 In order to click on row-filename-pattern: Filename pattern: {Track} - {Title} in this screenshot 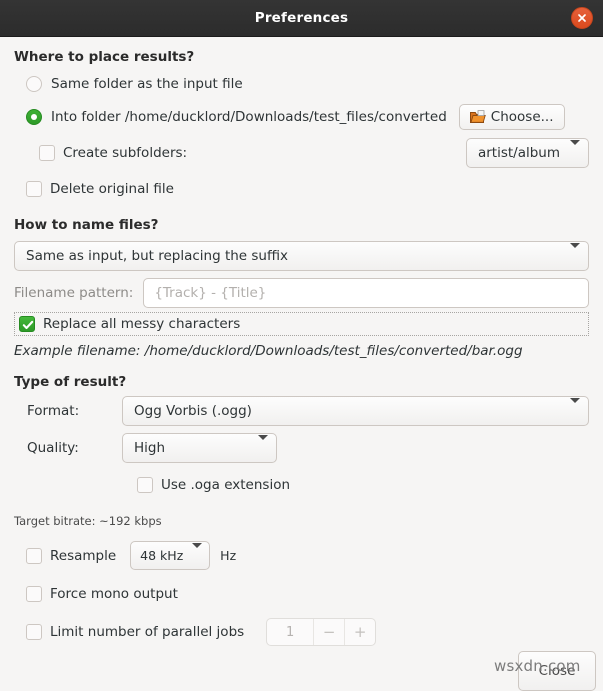, I will do `click(301, 293)`.